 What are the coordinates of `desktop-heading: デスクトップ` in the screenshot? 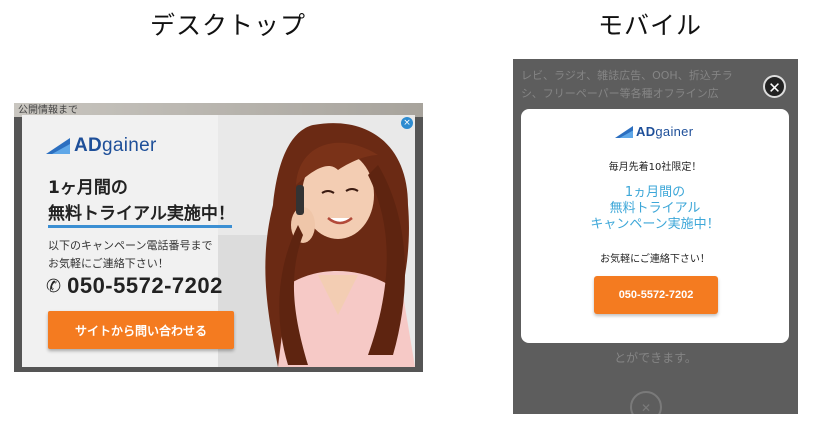 It's located at (228, 25).